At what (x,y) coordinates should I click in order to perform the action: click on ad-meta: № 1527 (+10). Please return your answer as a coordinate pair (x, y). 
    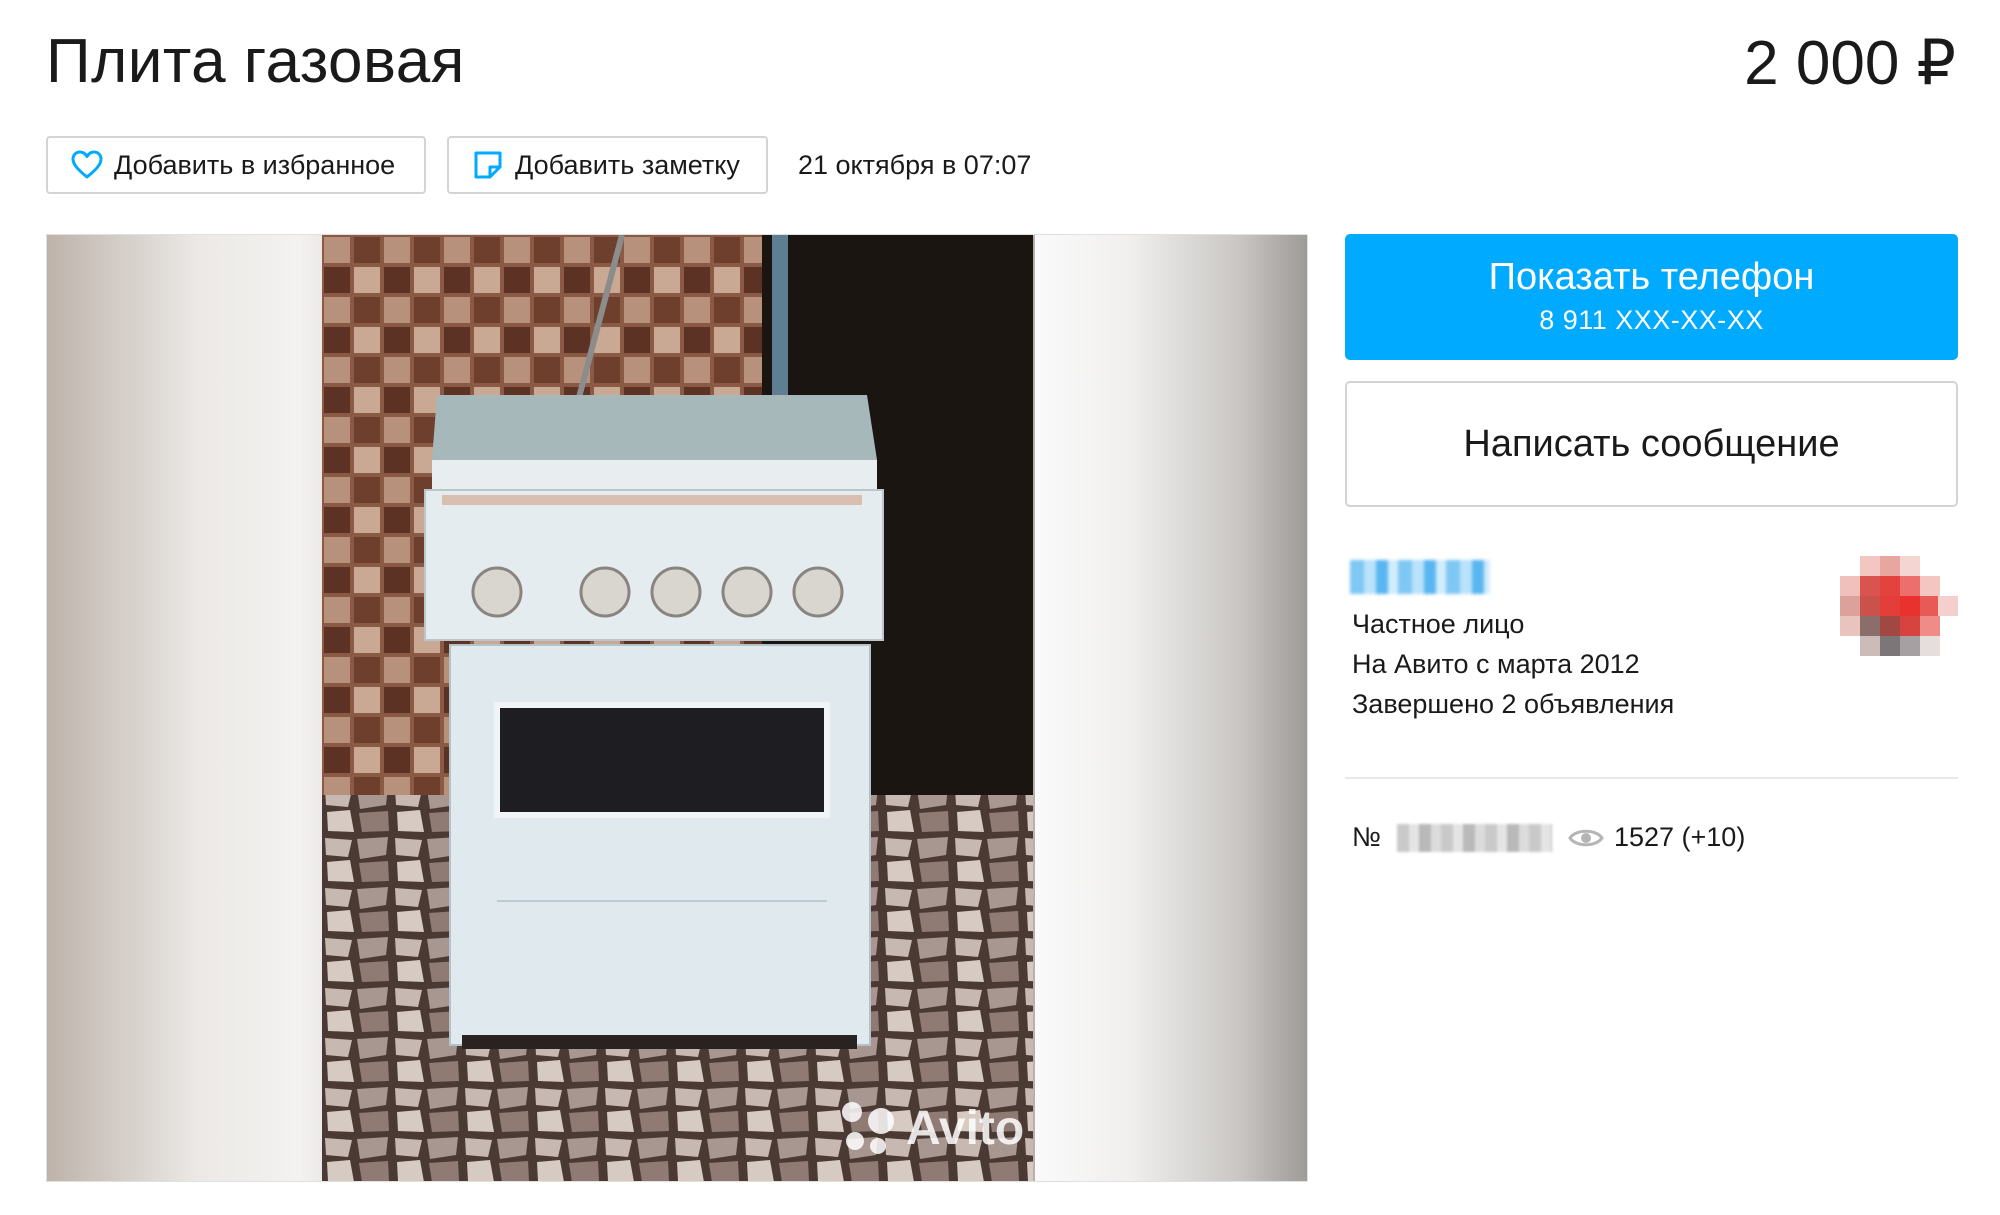
    Looking at the image, I should click on (1548, 837).